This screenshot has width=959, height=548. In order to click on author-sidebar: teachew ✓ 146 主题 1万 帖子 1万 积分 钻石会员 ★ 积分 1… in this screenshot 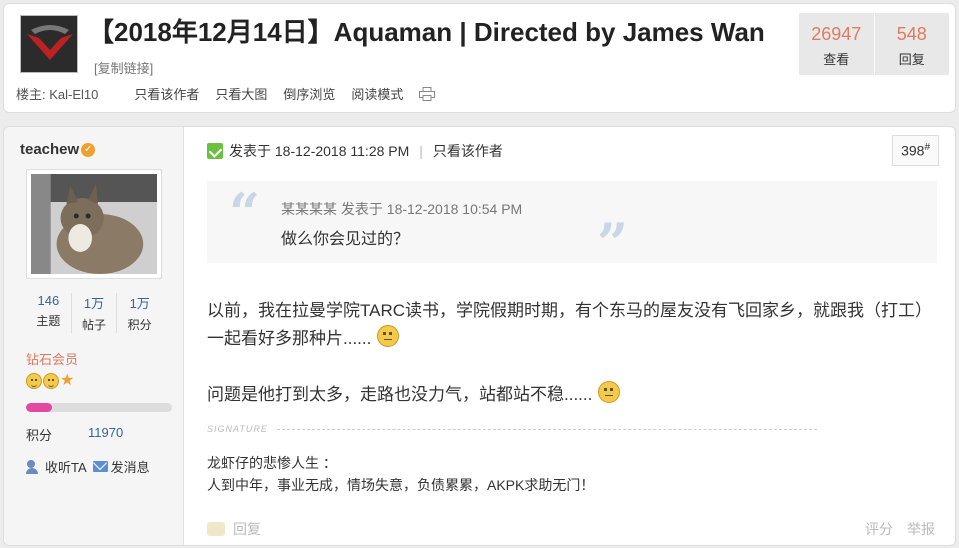, I will do `click(94, 336)`.